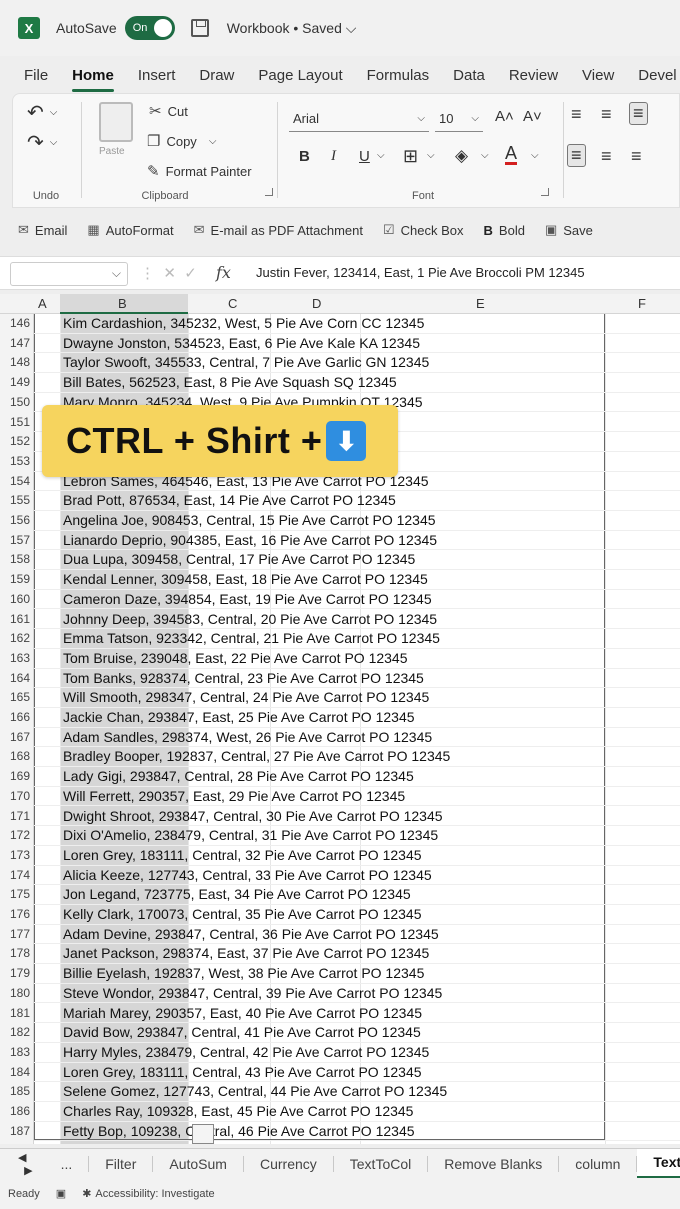 The width and height of the screenshot is (680, 1209). Describe the element at coordinates (16, 619) in the screenshot. I see `row-header: 161` at that location.